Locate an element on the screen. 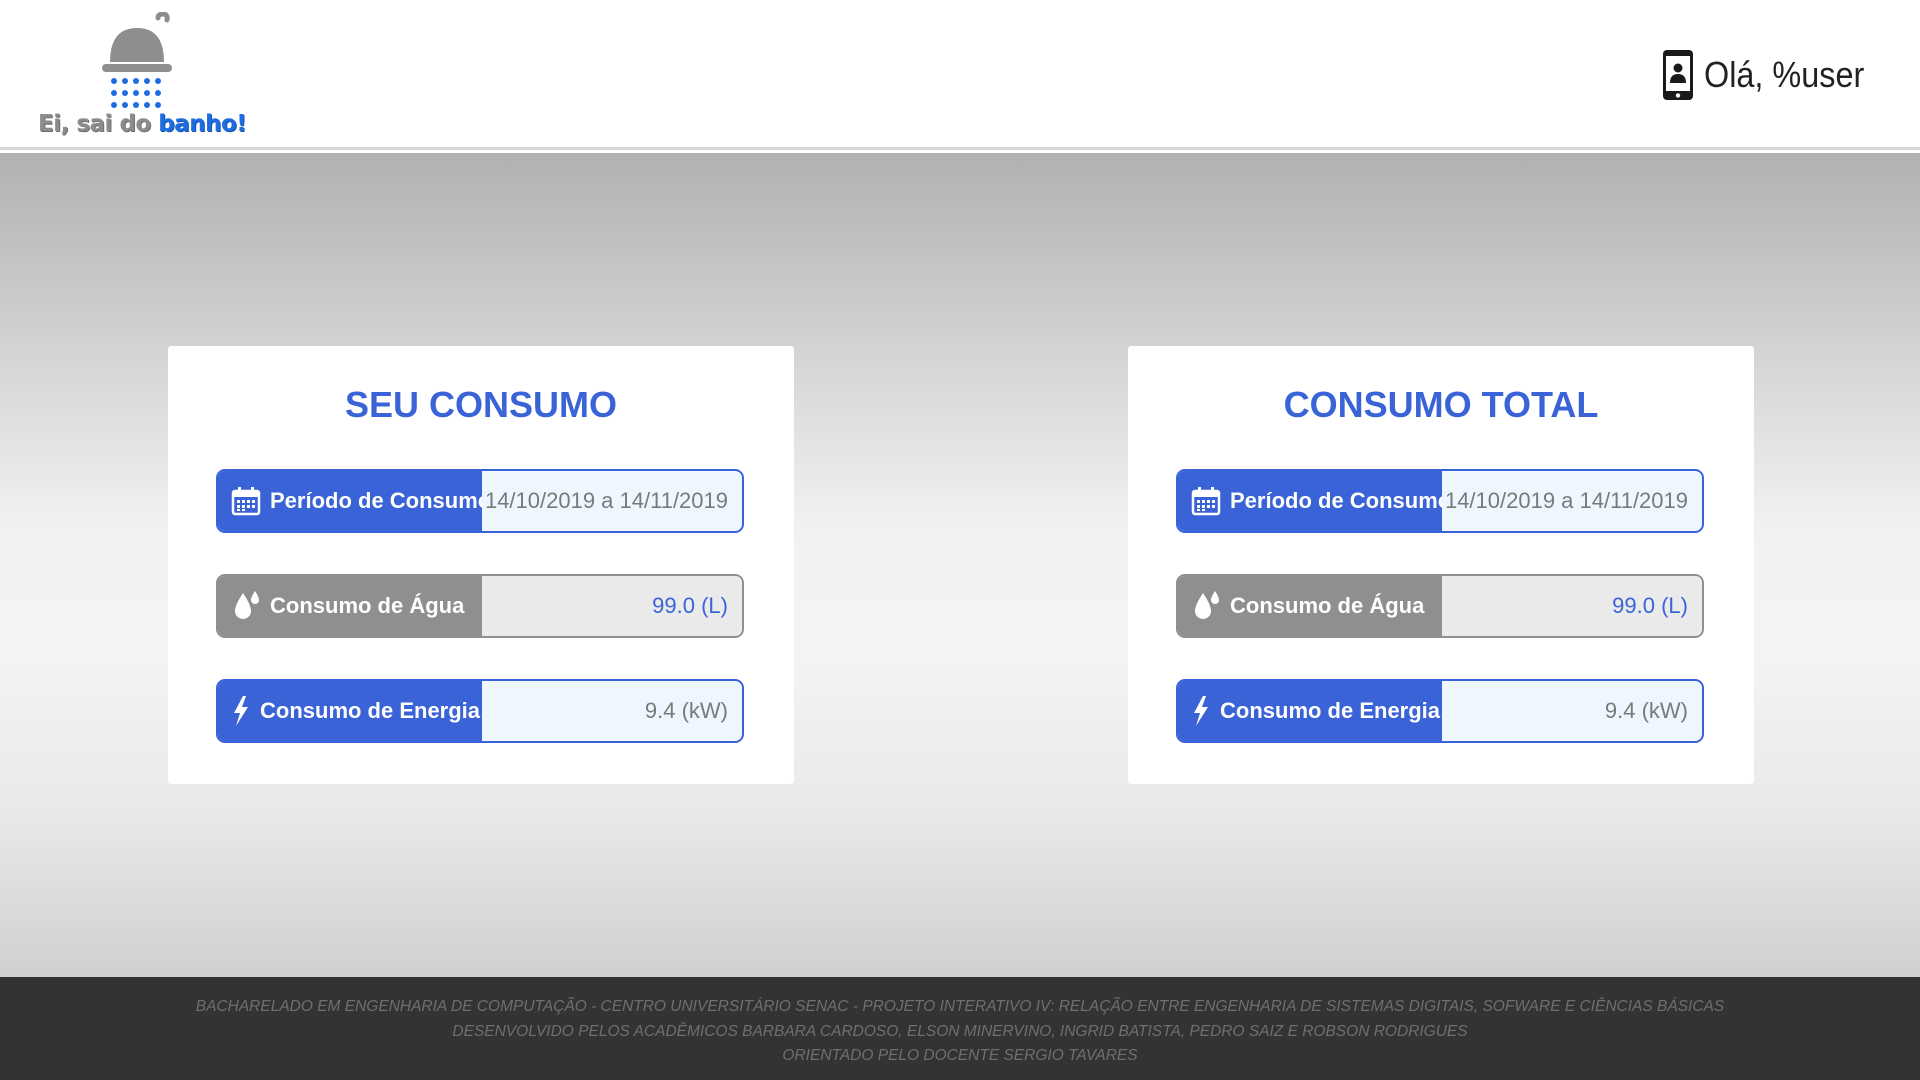  logo-text-highlight: banho! is located at coordinates (202, 124).